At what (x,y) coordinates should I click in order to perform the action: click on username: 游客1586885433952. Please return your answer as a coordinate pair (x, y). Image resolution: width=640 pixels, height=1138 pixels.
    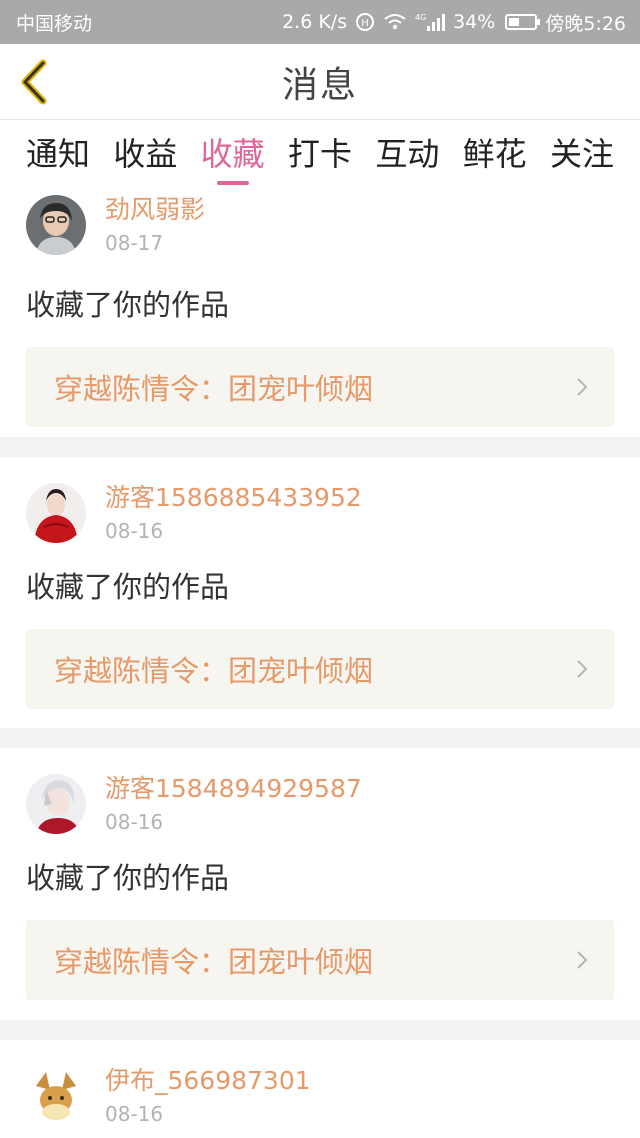
    Looking at the image, I should click on (233, 498).